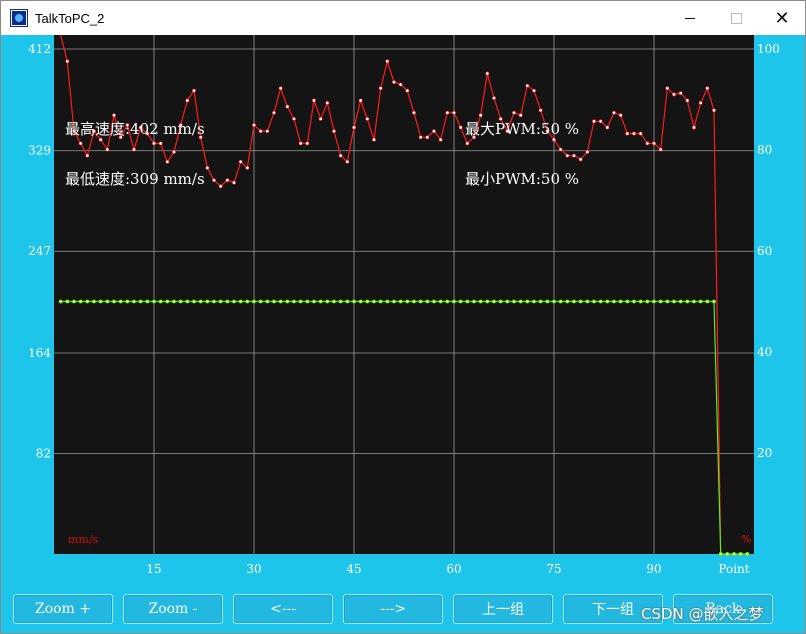 The image size is (806, 634). What do you see at coordinates (782, 18) in the screenshot?
I see `close-button: ✕` at bounding box center [782, 18].